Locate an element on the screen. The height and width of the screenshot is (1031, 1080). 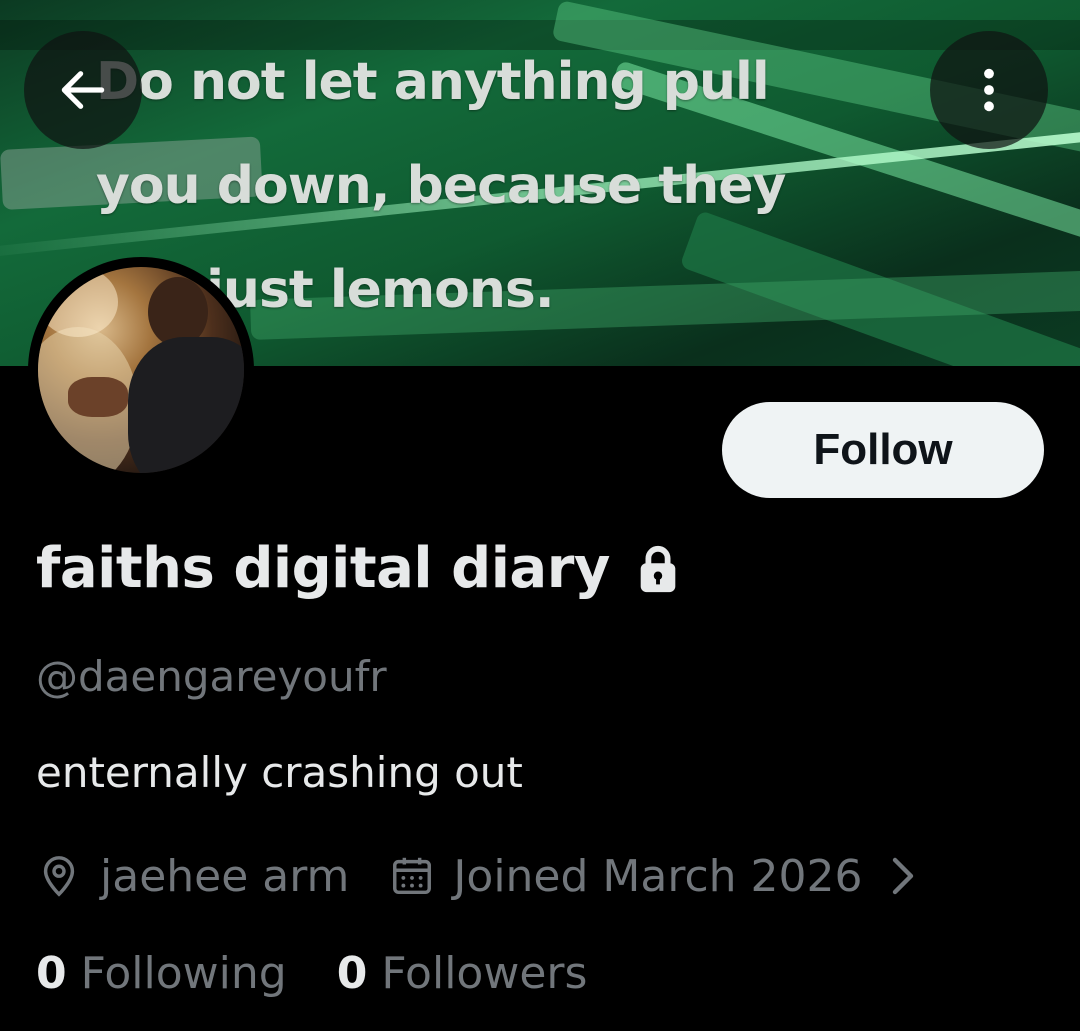
joined-date-text: Joined March 2026 is located at coordinates (658, 876).